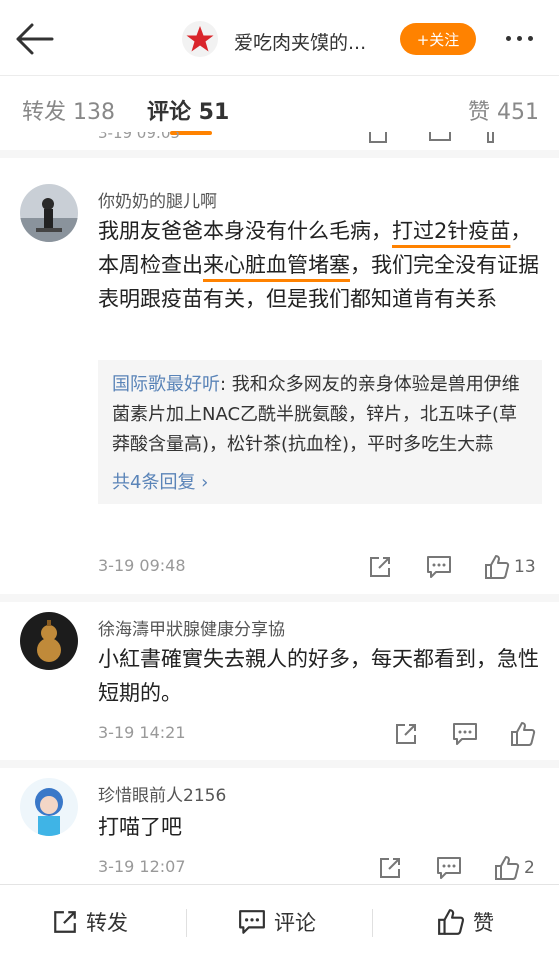 This screenshot has height=960, width=559. I want to click on reply-username: 国际歌最好听, so click(166, 384).